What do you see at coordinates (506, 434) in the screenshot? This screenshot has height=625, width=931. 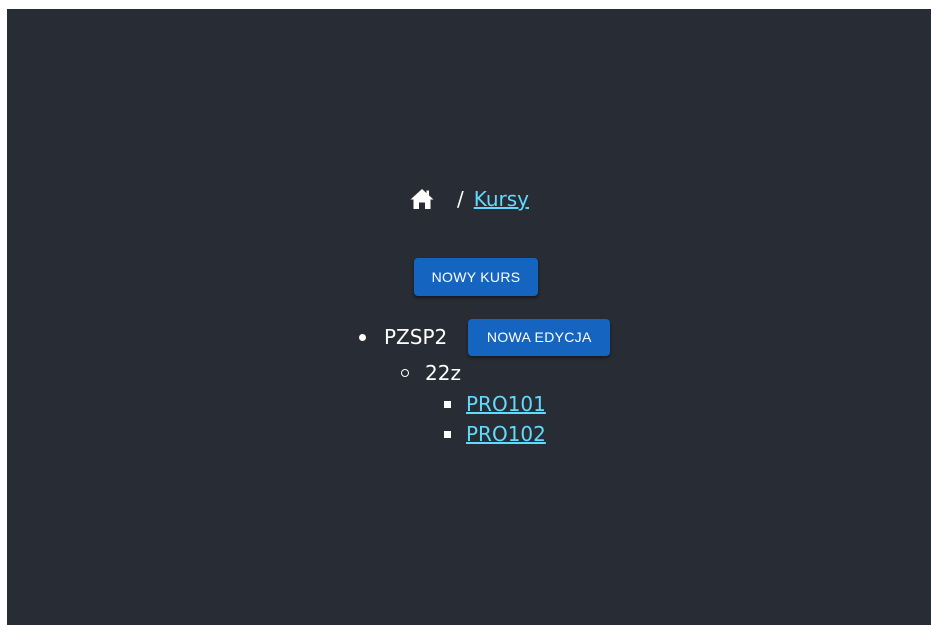 I see `group-link-pro102: PRO102` at bounding box center [506, 434].